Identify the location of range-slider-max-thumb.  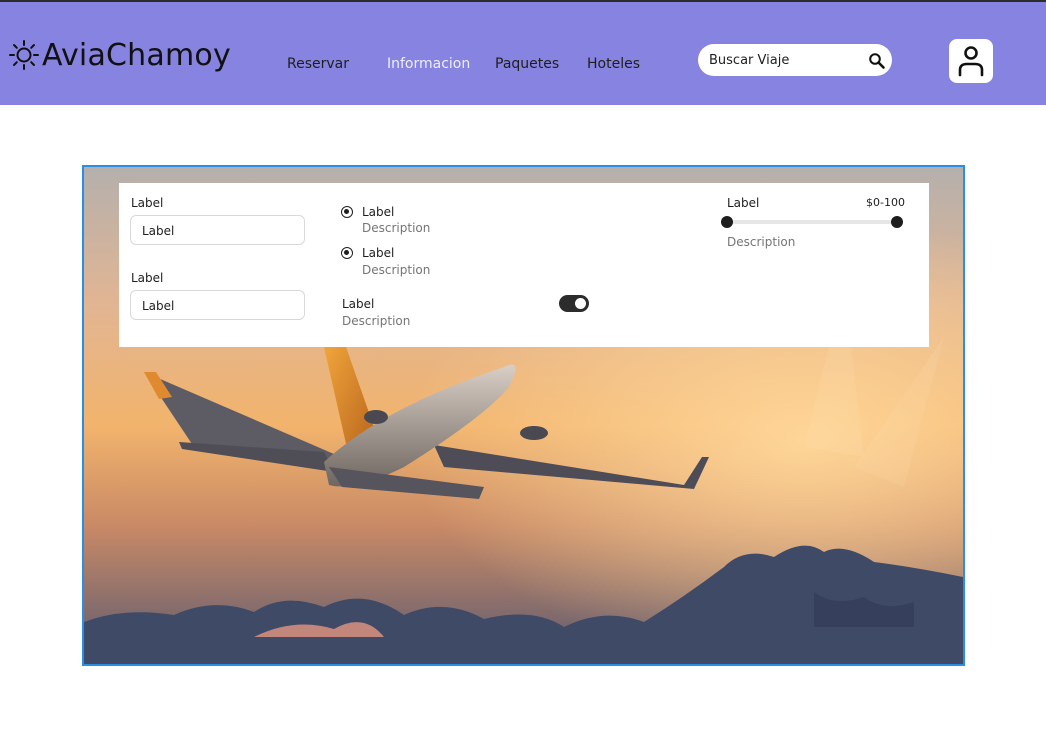
(897, 222).